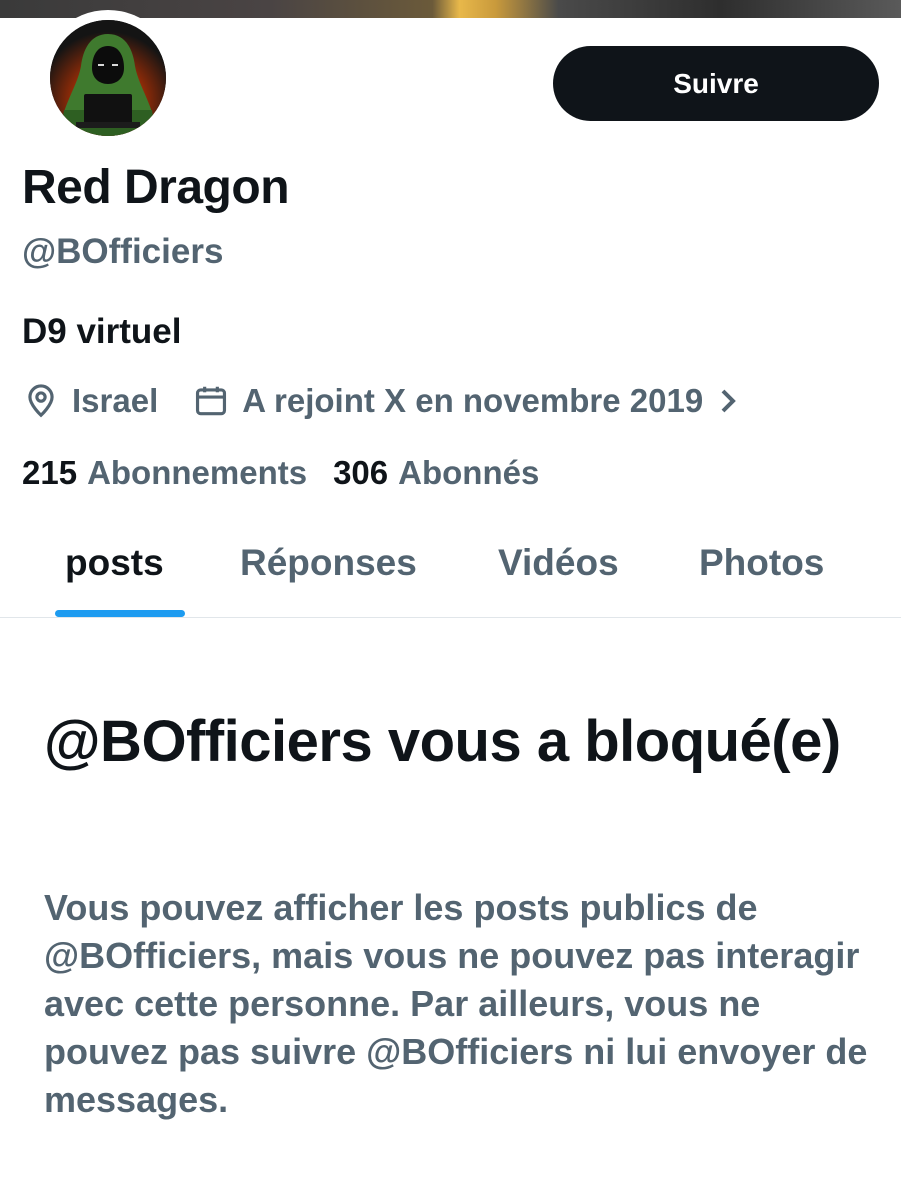  What do you see at coordinates (472, 401) in the screenshot?
I see `profile-joined-date: A rejoint X en novembre 2019` at bounding box center [472, 401].